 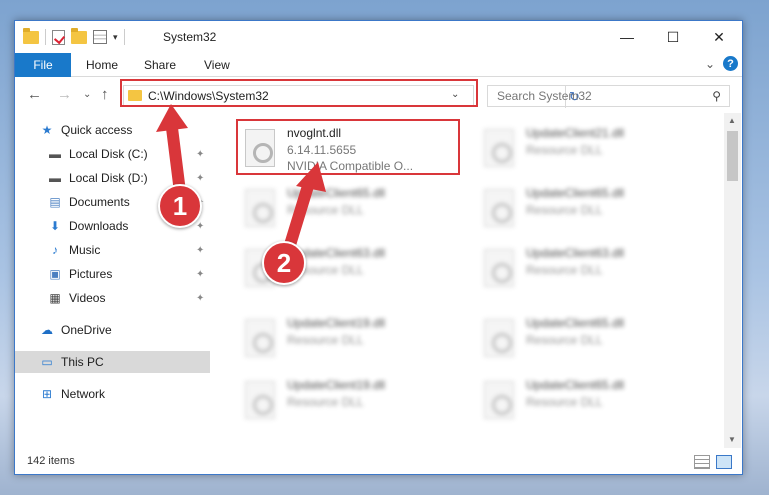 I want to click on search-input: Search System32 ⚲, so click(x=608, y=96).